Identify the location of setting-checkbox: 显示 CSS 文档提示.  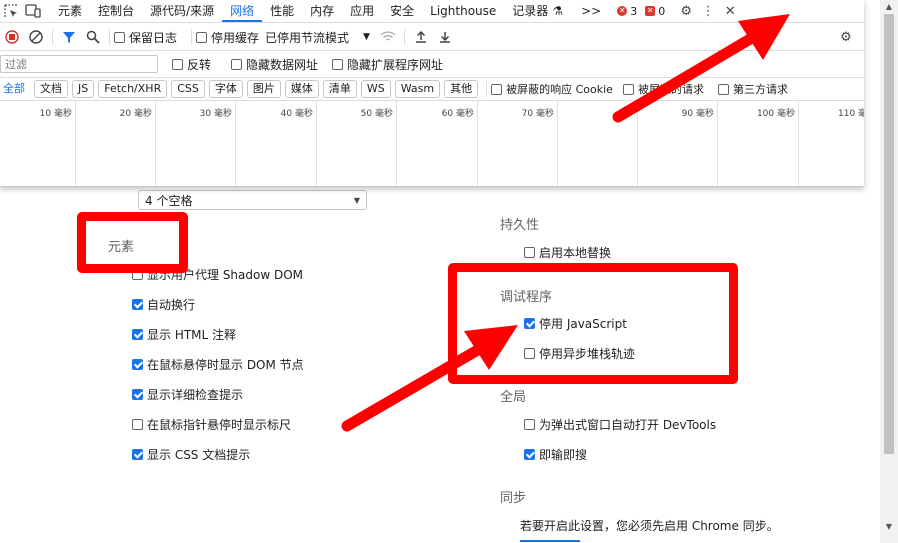
(191, 454).